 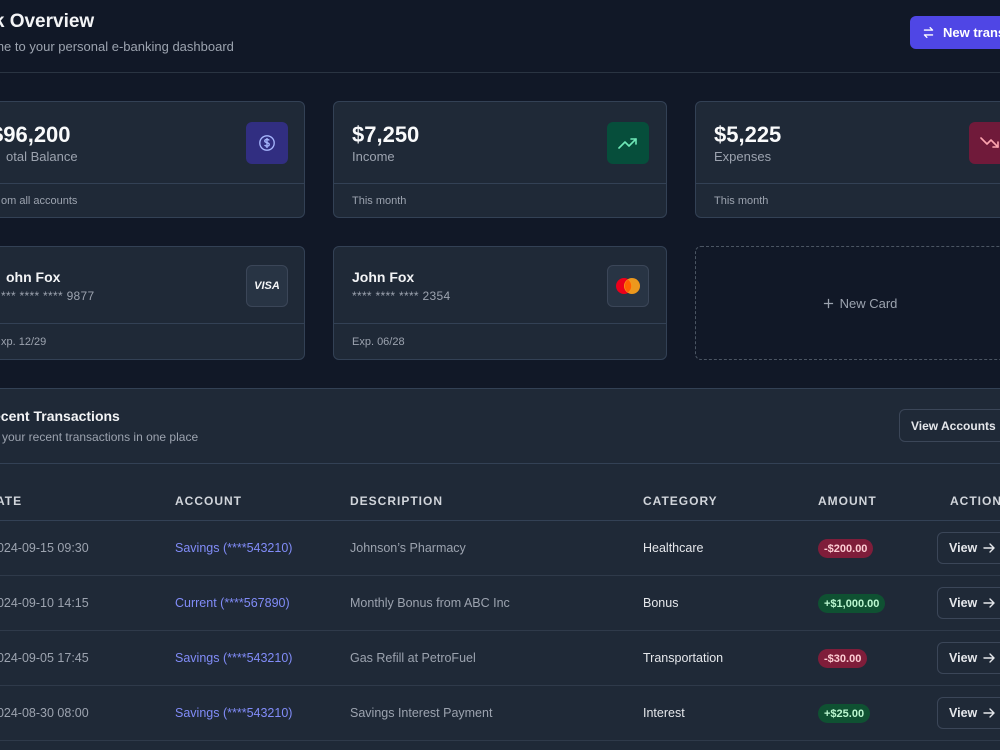 I want to click on card-brand: VISA, so click(x=267, y=286).